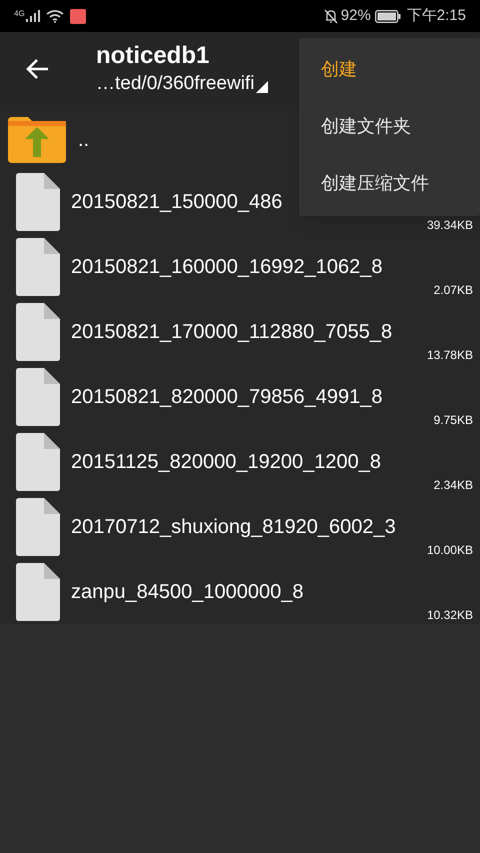 The image size is (480, 853). Describe the element at coordinates (449, 225) in the screenshot. I see `file-size: 39.34KB` at that location.